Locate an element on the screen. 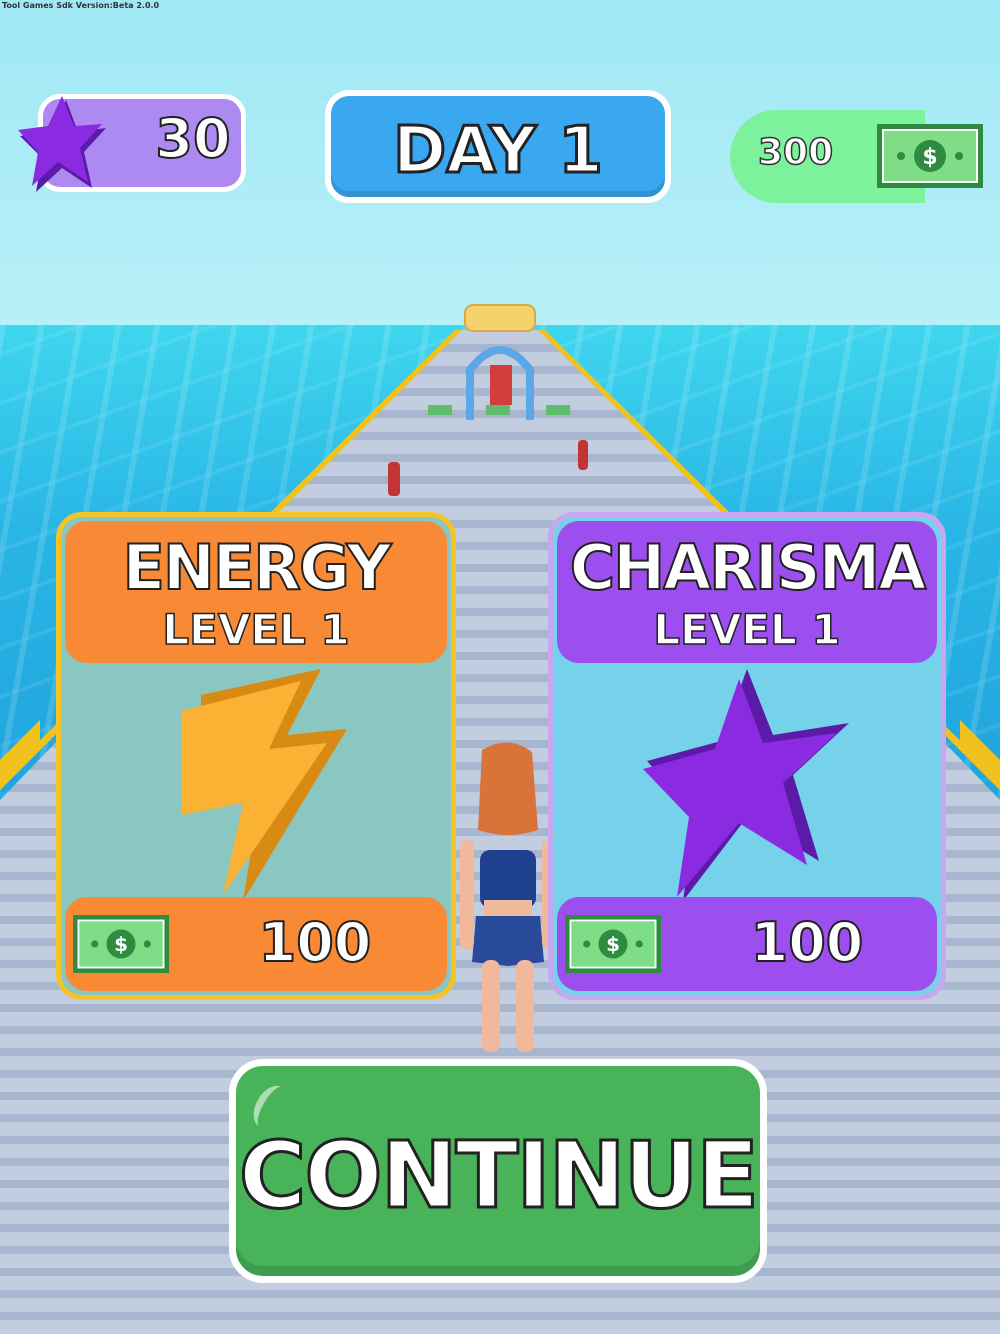 This screenshot has height=1334, width=1000. day-indicator: DAY 1 is located at coordinates (498, 146).